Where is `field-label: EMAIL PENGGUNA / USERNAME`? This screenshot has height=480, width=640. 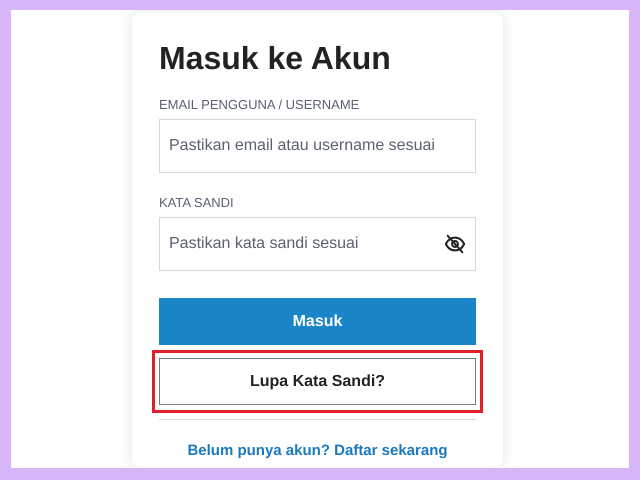
field-label: EMAIL PENGGUNA / USERNAME is located at coordinates (259, 104).